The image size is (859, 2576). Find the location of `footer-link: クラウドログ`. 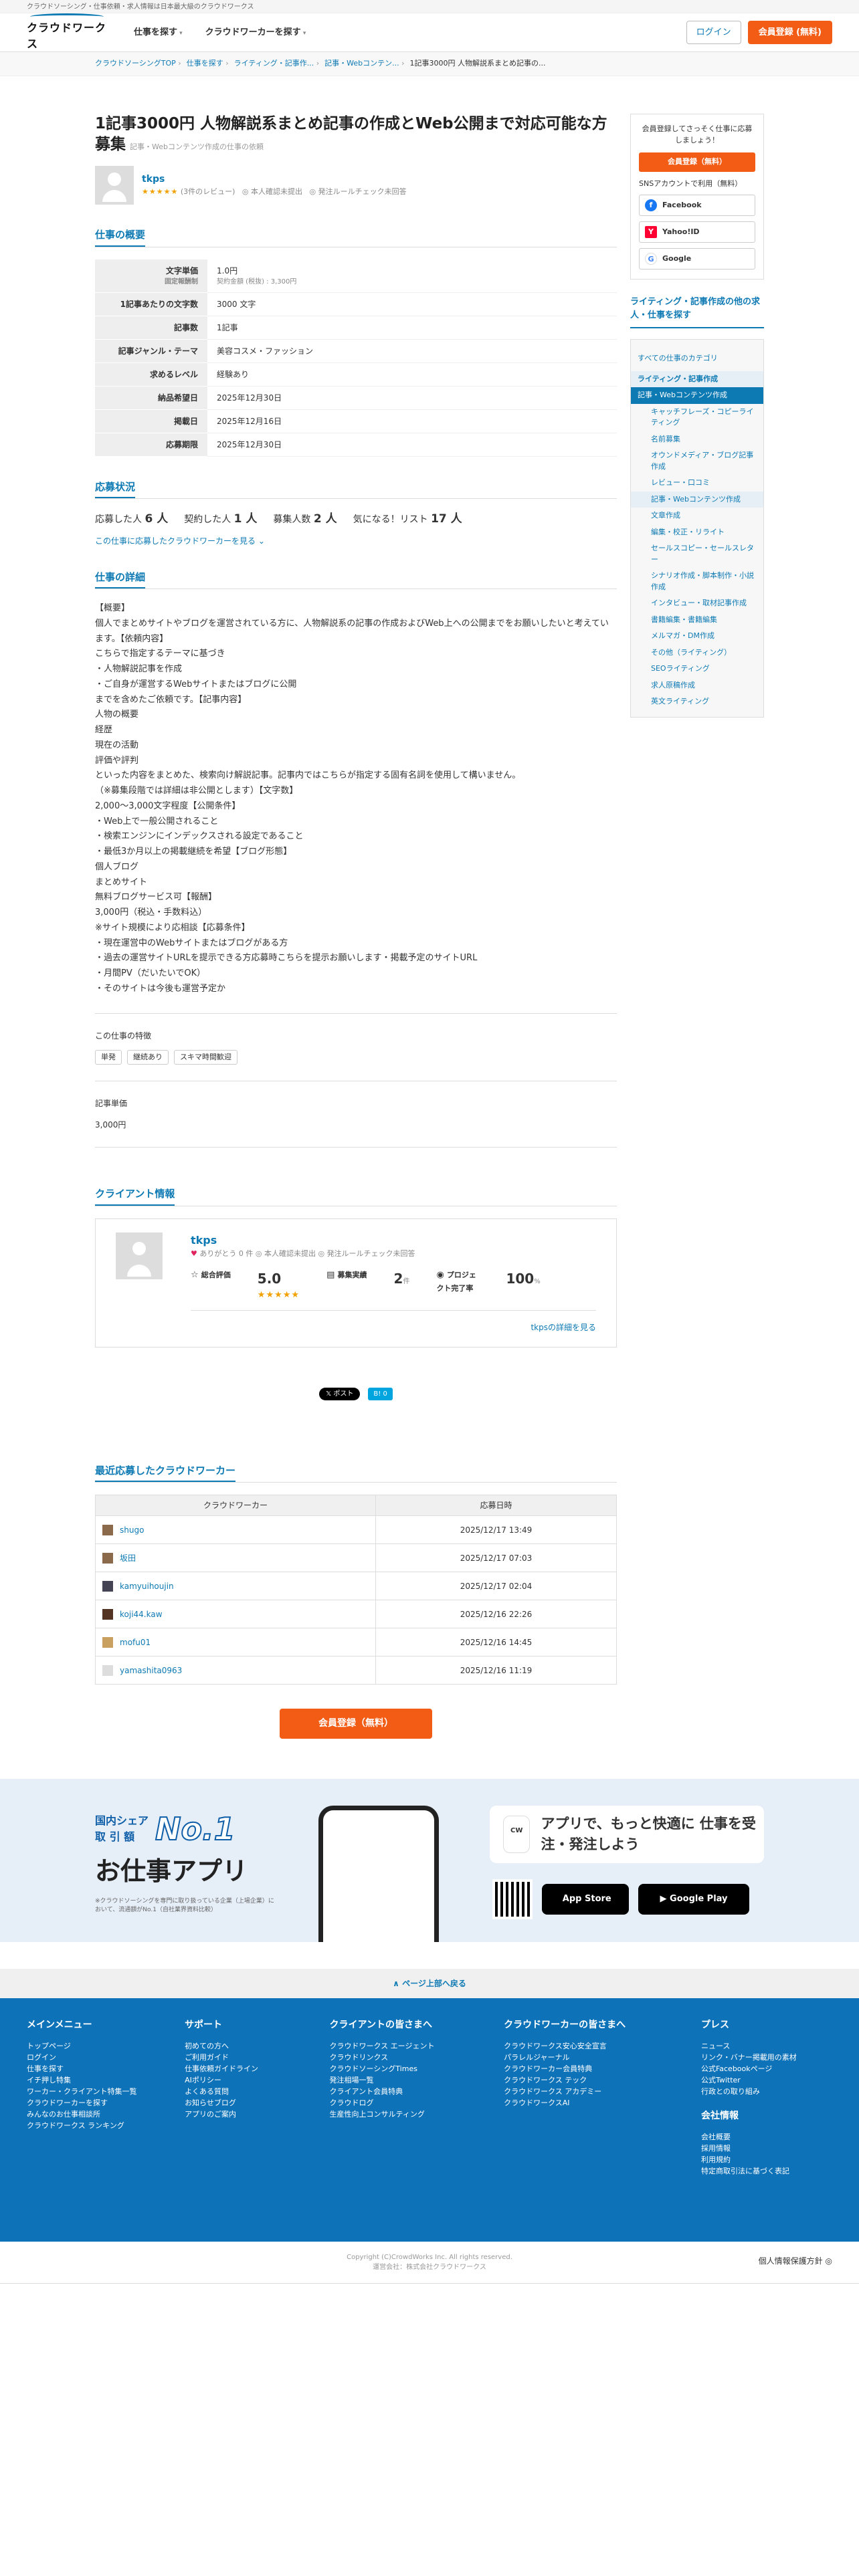

footer-link: クラウドログ is located at coordinates (404, 2103).